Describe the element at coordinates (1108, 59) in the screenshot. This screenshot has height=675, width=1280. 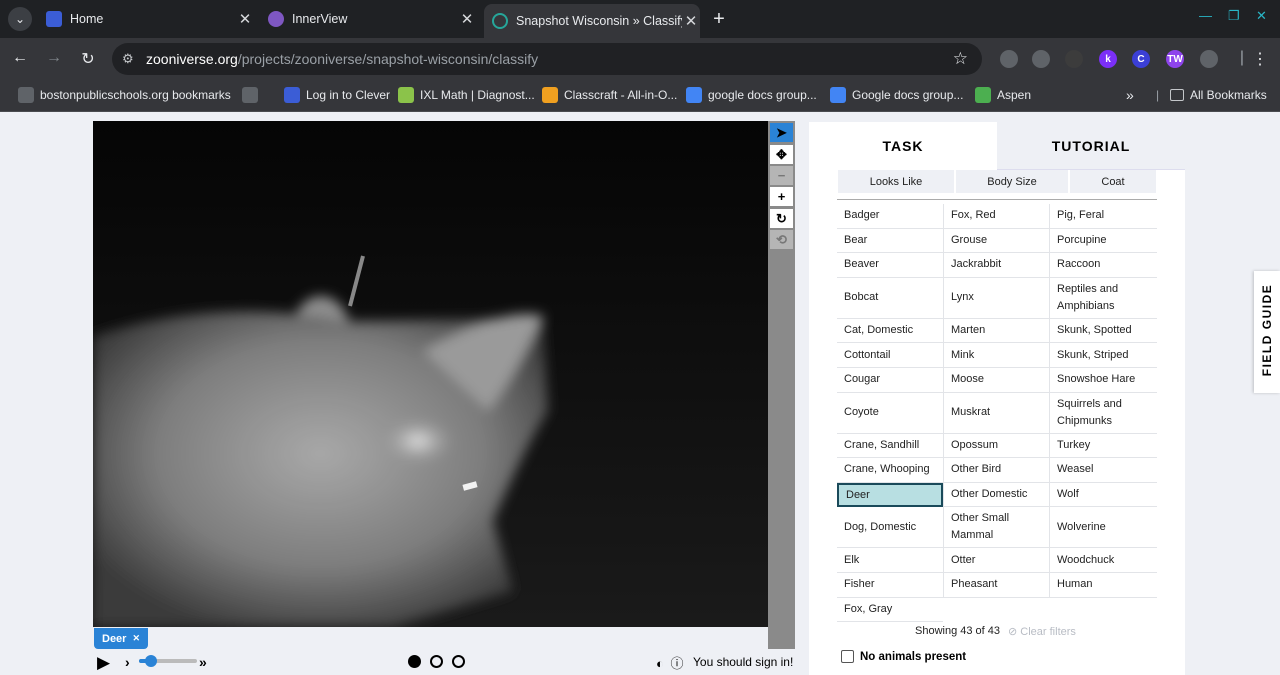
I see `k-extension-icon: k` at that location.